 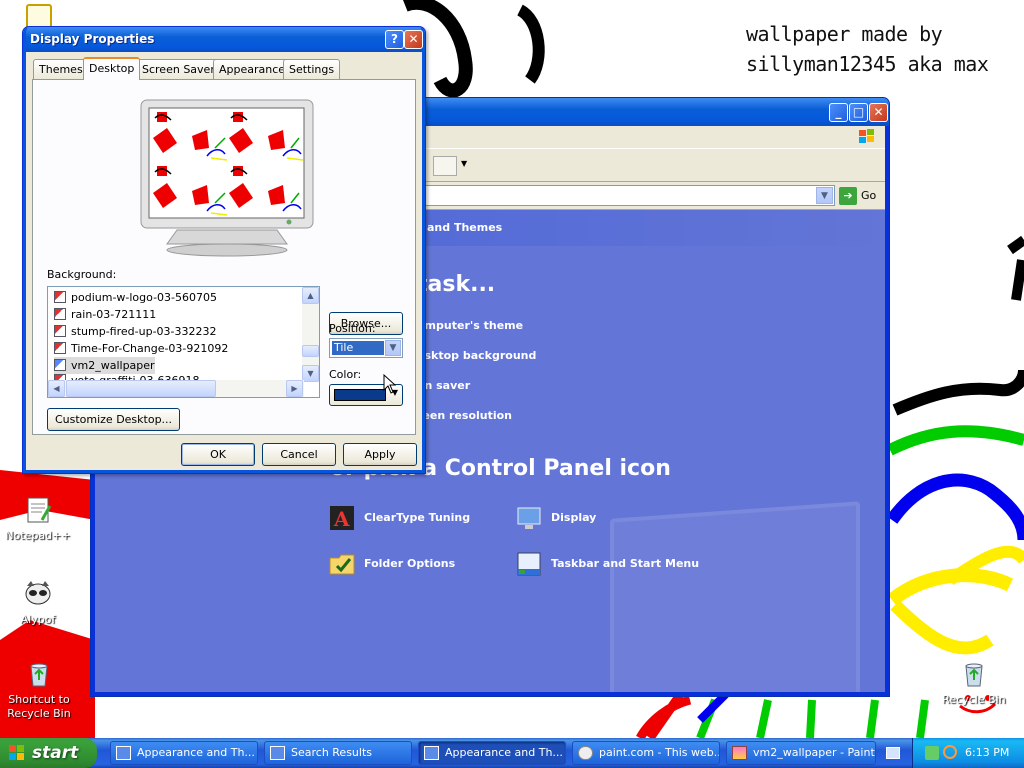 What do you see at coordinates (423, 262) in the screenshot?
I see `dialog-frame` at bounding box center [423, 262].